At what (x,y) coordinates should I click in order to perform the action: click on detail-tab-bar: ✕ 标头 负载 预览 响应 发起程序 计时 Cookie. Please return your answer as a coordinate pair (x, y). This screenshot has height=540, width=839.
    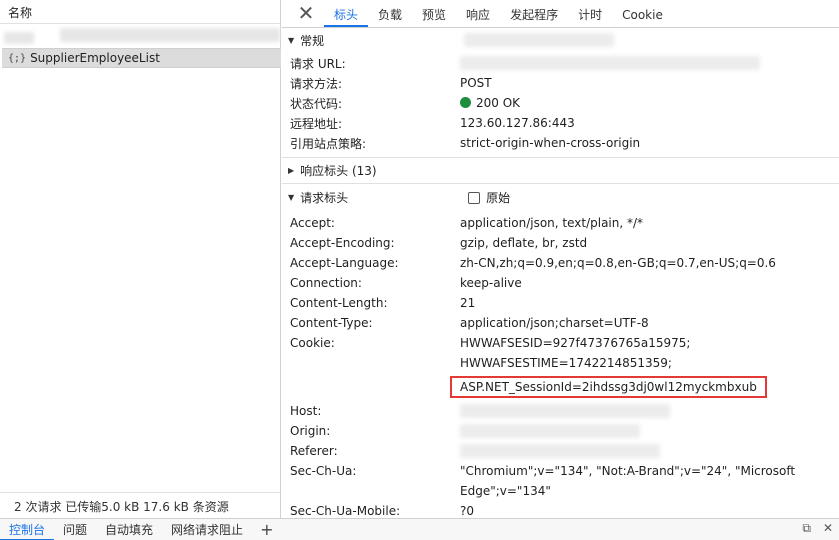
    Looking at the image, I should click on (560, 14).